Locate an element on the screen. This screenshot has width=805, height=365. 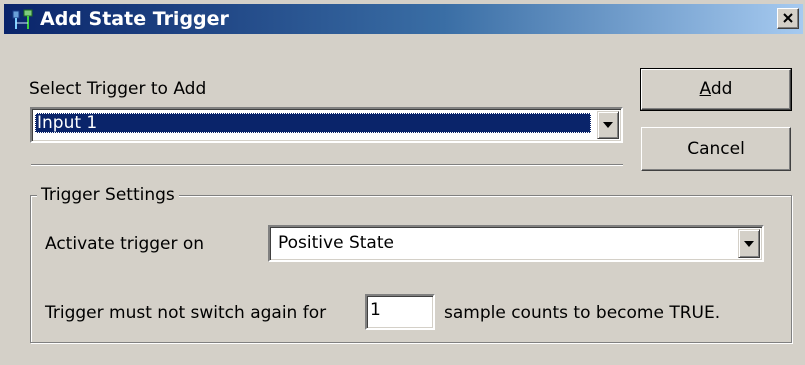
trigger-selected-value: Input 1 is located at coordinates (313, 123).